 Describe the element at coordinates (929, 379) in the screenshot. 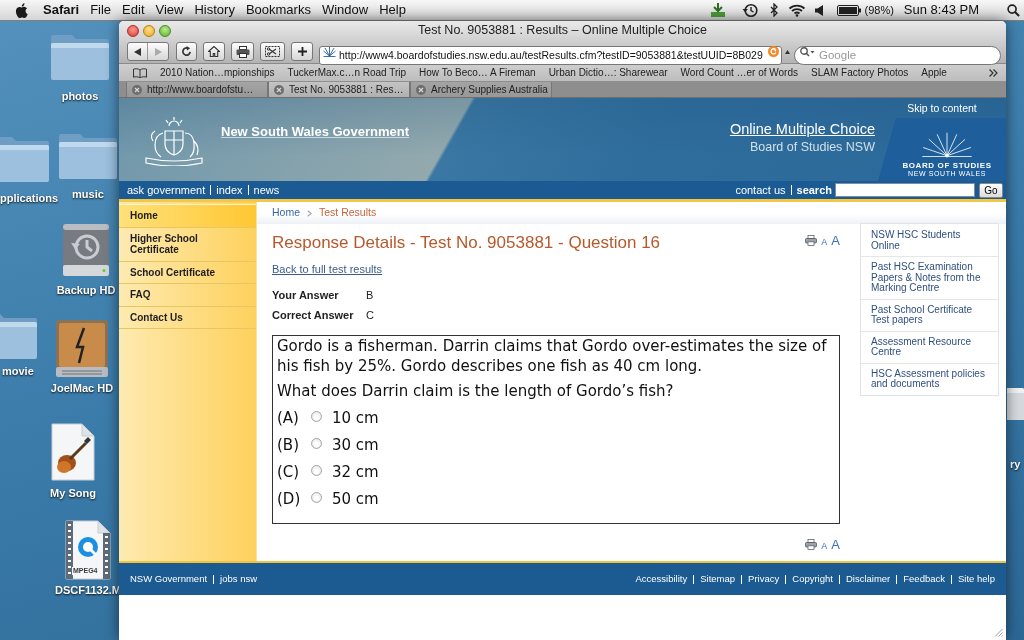

I see `related-link: HSC Assessment policies and documents` at that location.